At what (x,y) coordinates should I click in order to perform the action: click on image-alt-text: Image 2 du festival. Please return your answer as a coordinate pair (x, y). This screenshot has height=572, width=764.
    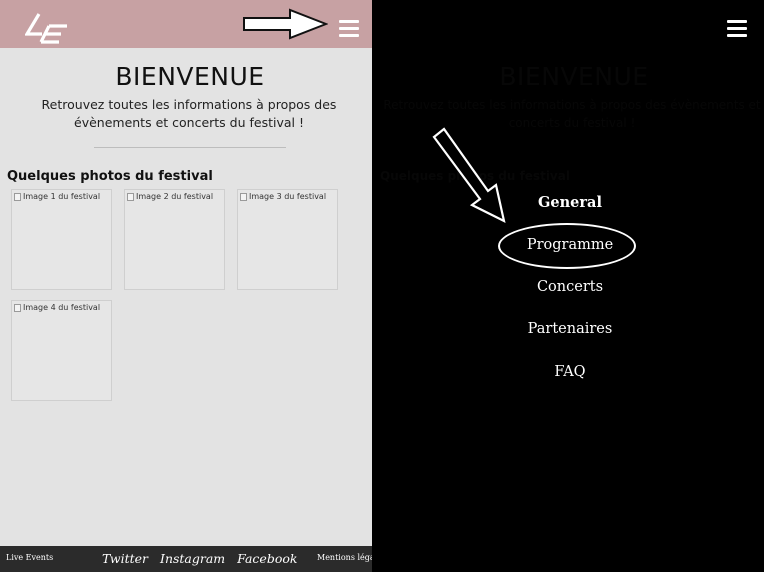
    Looking at the image, I should click on (175, 196).